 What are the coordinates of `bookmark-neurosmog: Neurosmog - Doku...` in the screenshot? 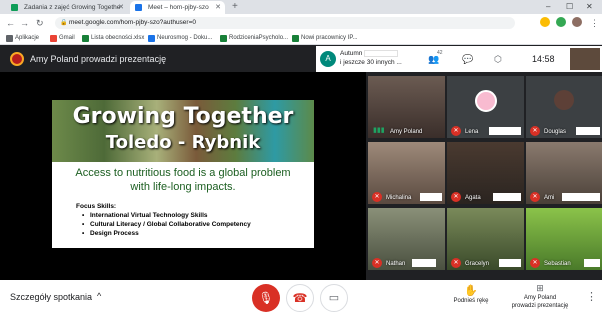 It's located at (180, 38).